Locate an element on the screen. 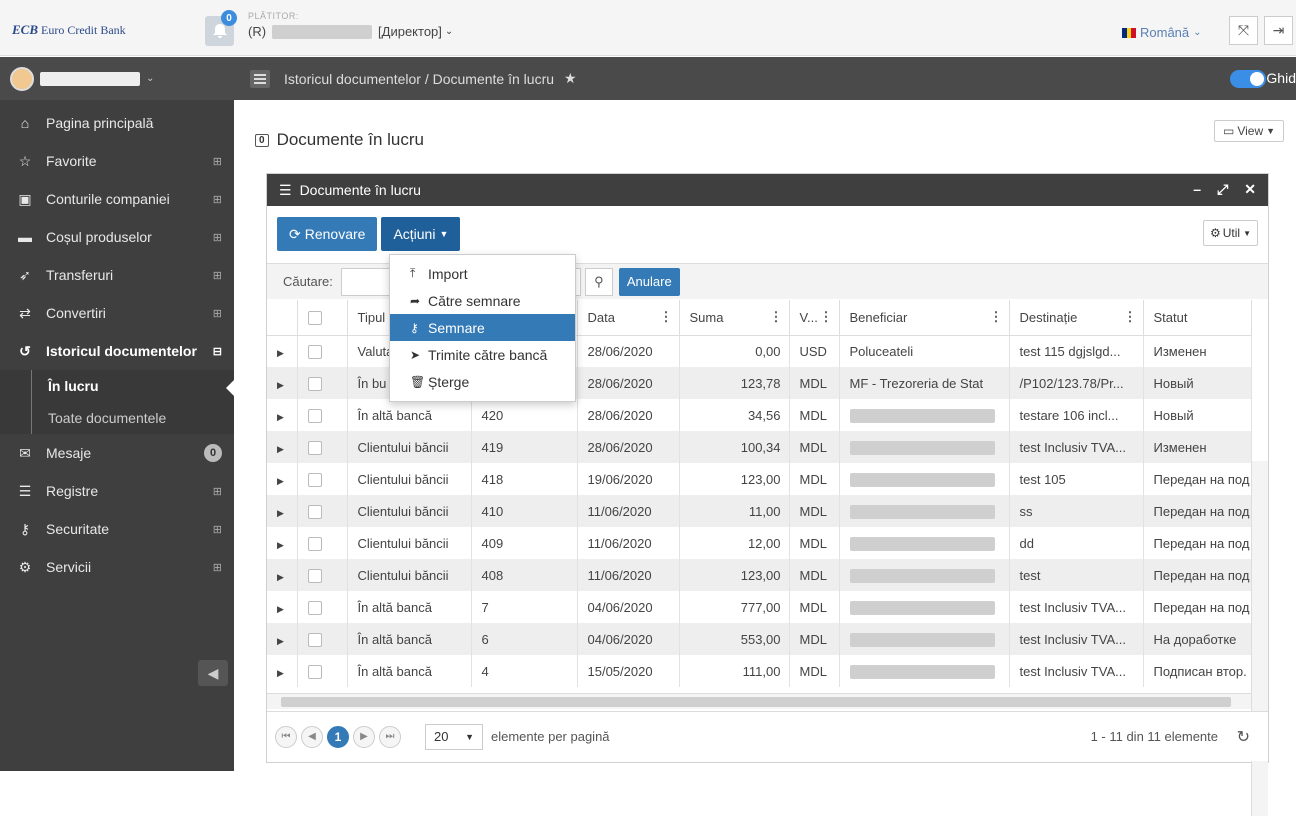  close-icon: ✕ is located at coordinates (1250, 189).